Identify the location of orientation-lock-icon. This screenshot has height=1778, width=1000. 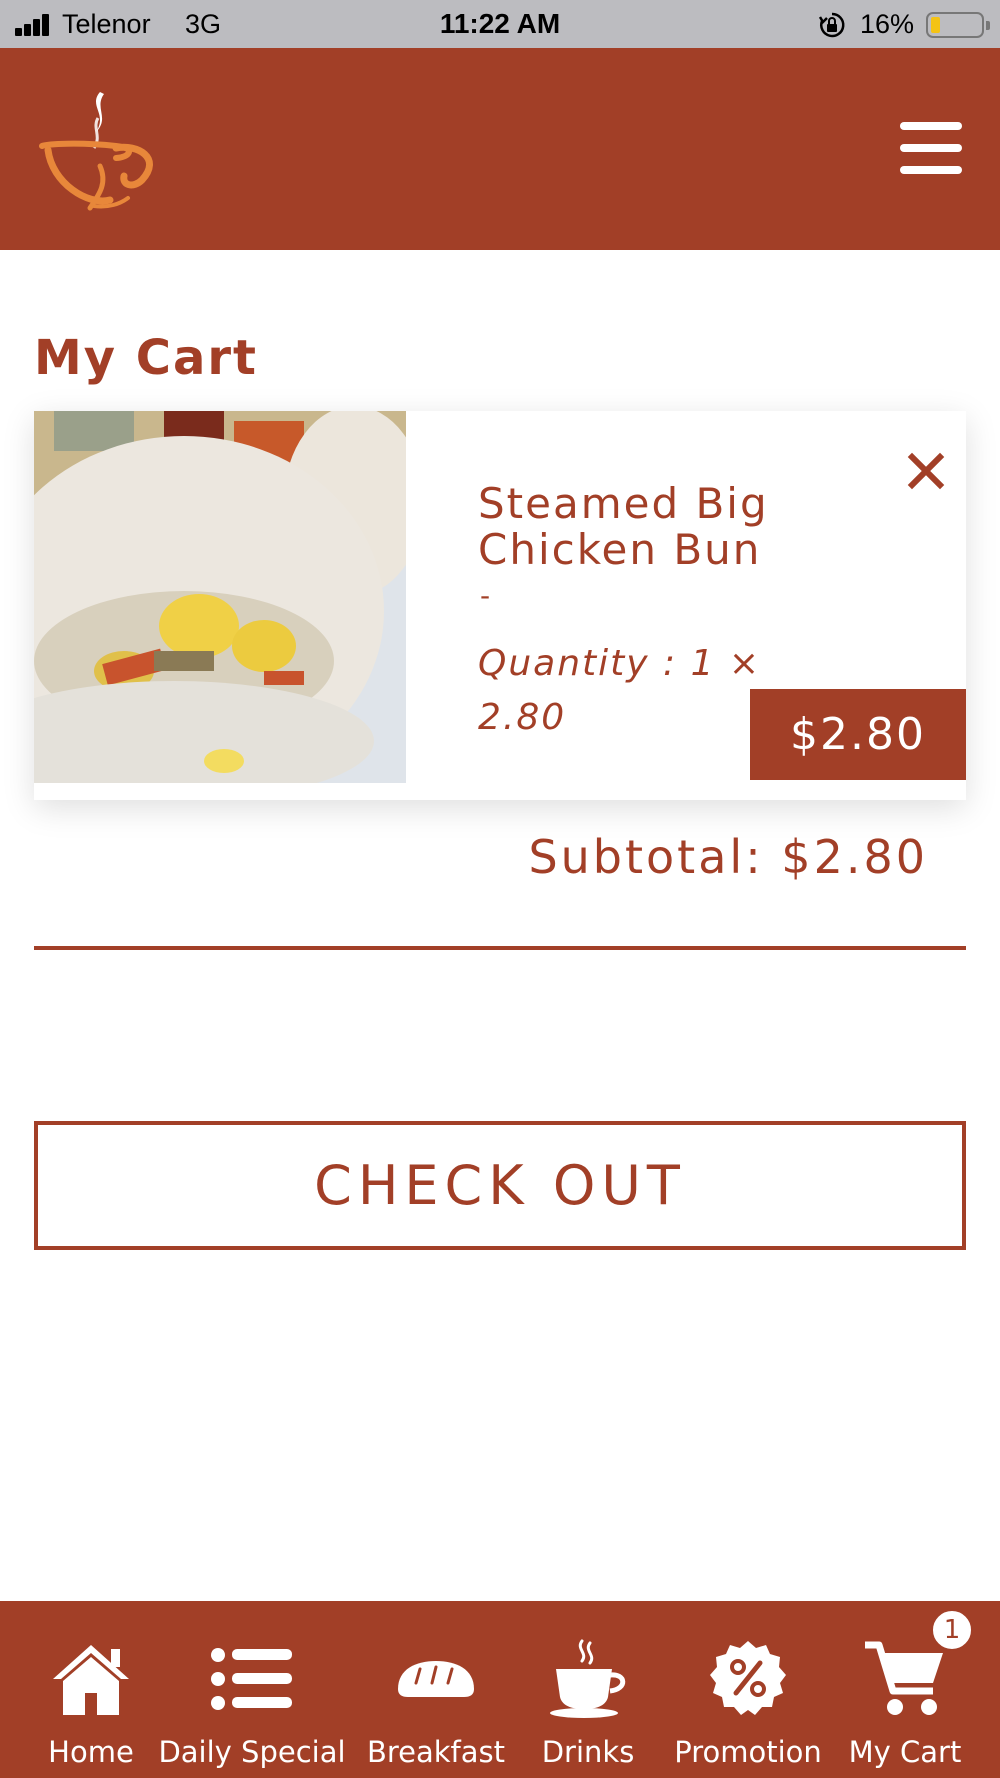
(831, 25).